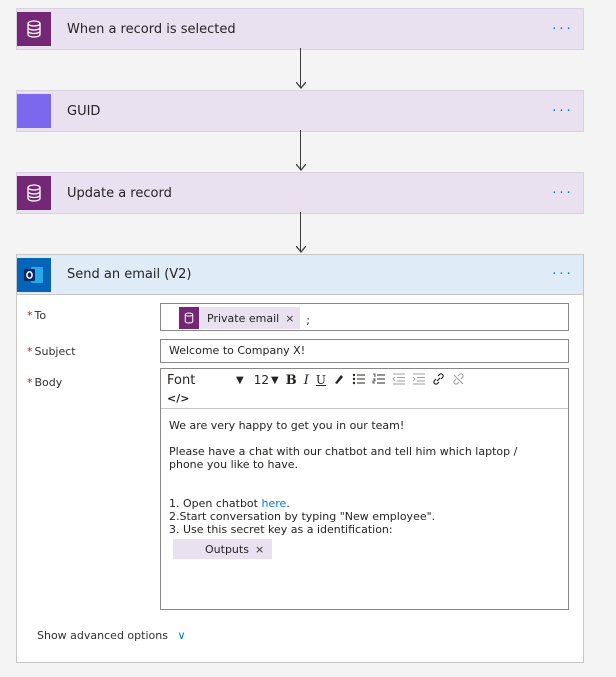 This screenshot has width=616, height=677. I want to click on token-label: Outputs, so click(227, 549).